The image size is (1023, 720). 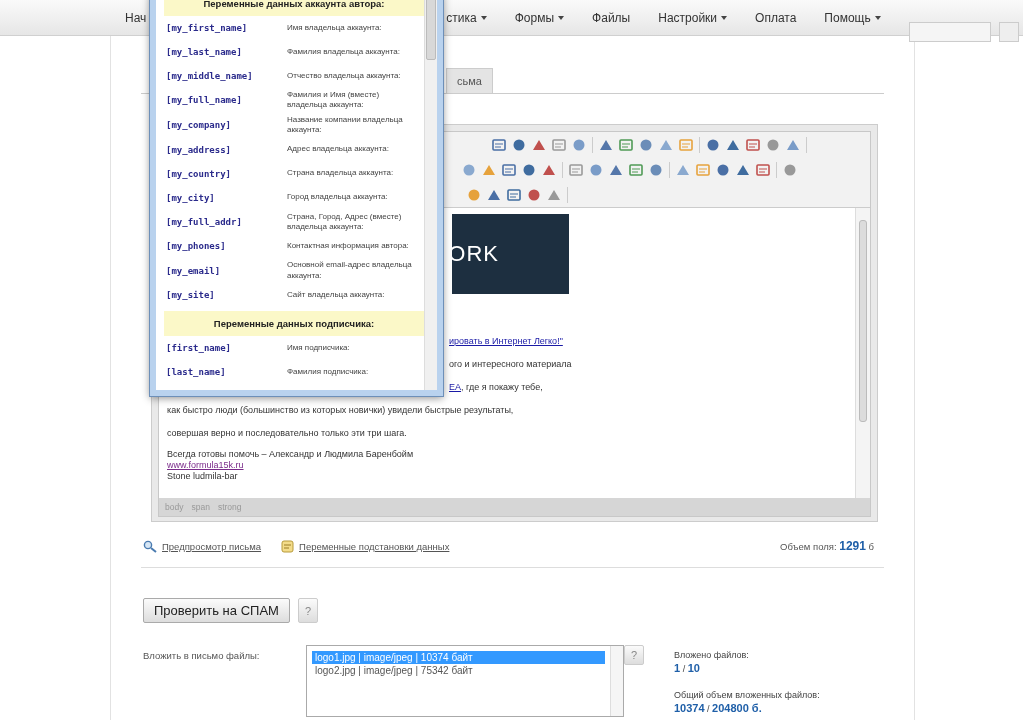 I want to click on variable-name: [my_email], so click(x=223, y=270).